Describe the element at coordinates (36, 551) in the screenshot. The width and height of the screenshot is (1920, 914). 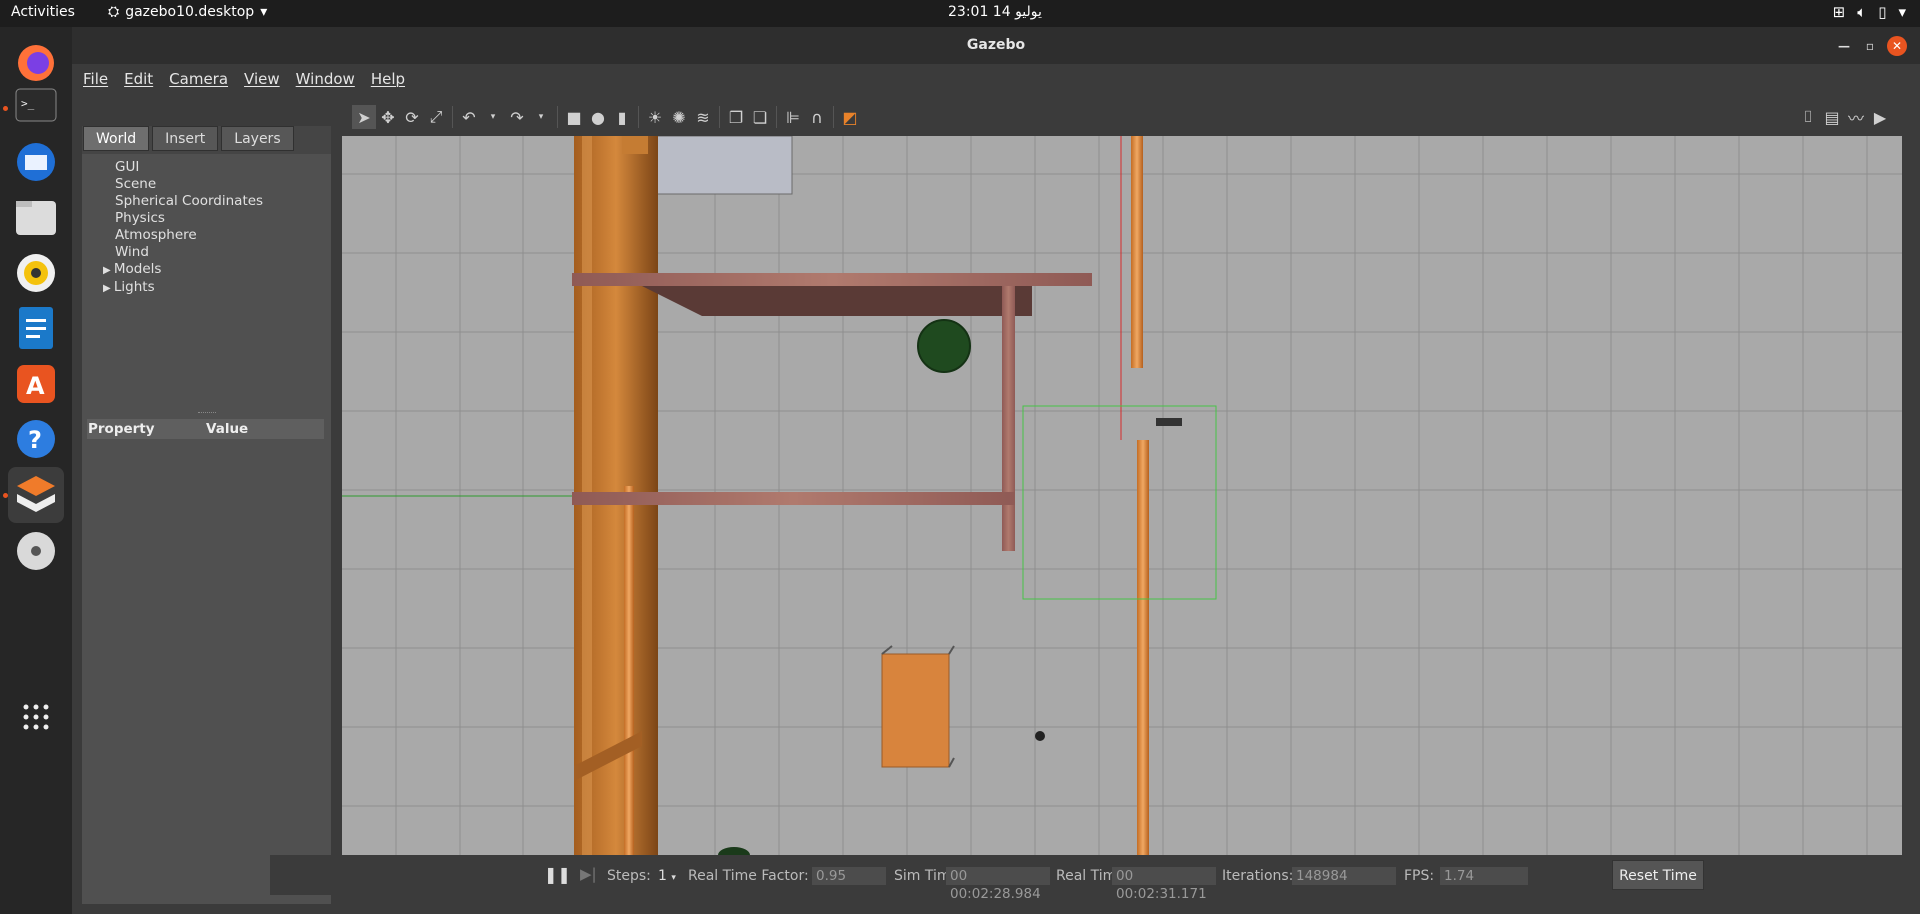
I see `dvd-icon` at that location.